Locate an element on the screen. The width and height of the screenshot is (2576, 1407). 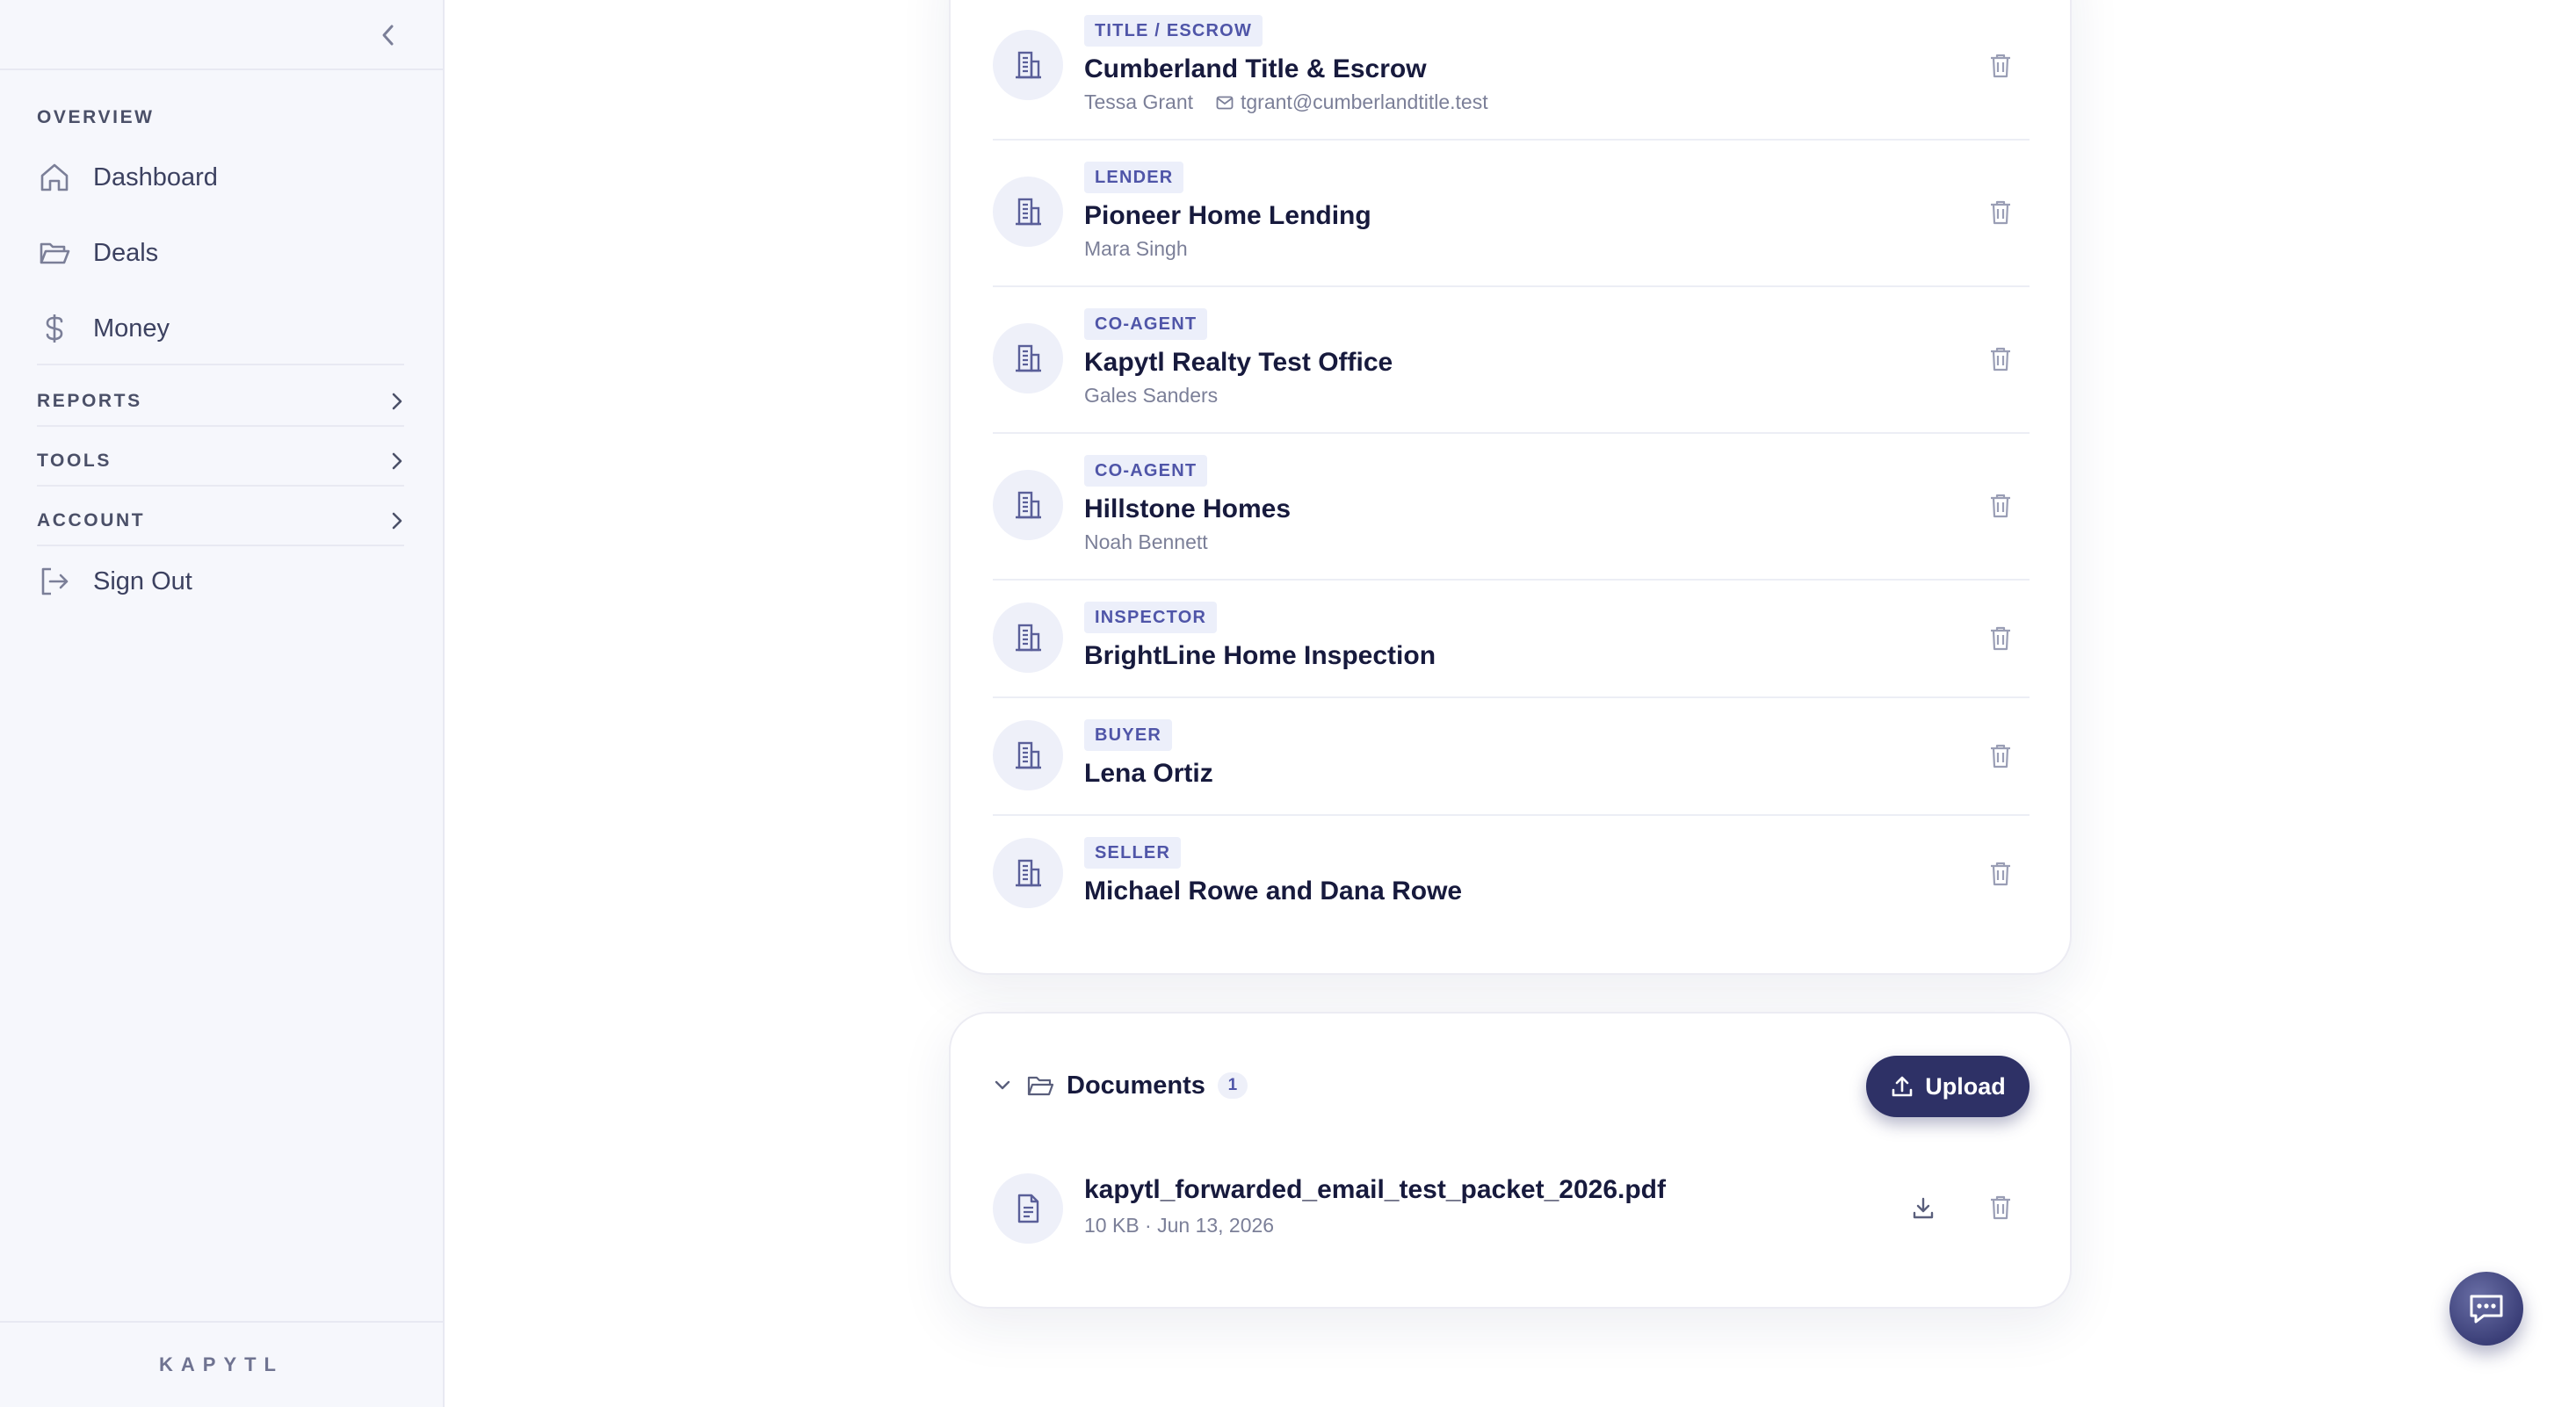
nav-money: Money is located at coordinates (221, 328).